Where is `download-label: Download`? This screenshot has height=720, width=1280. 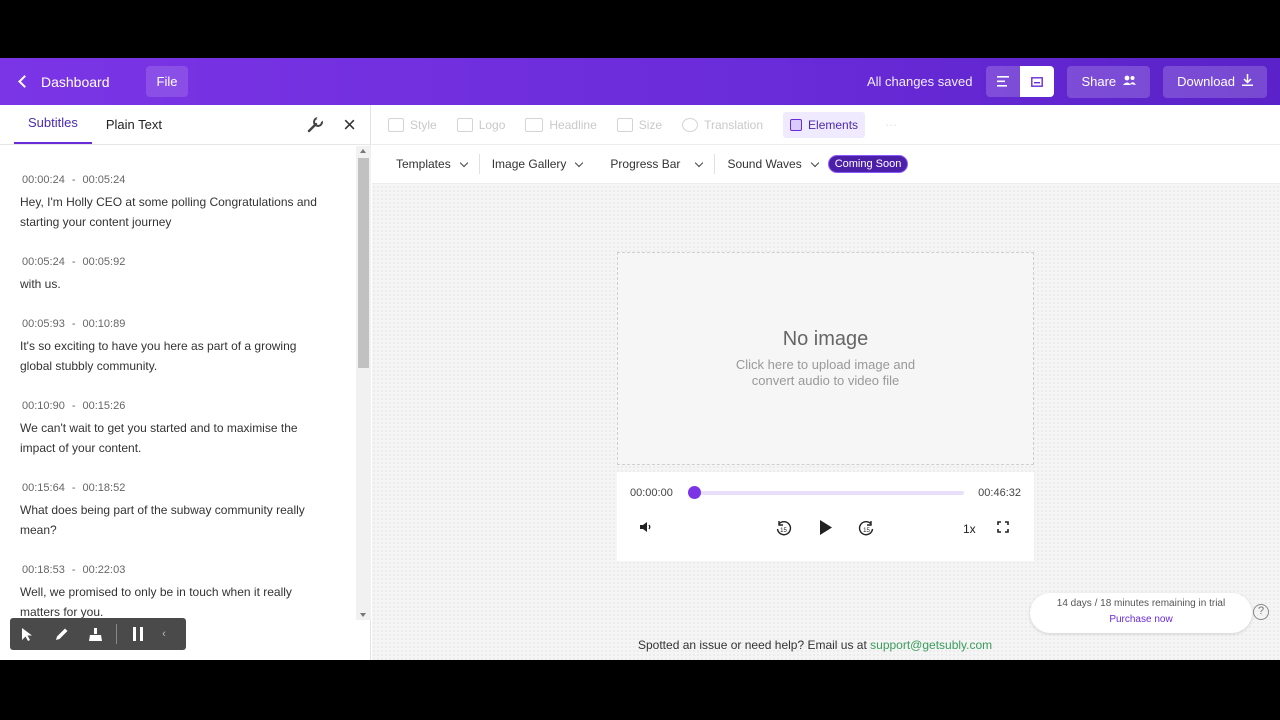
download-label: Download is located at coordinates (1206, 81).